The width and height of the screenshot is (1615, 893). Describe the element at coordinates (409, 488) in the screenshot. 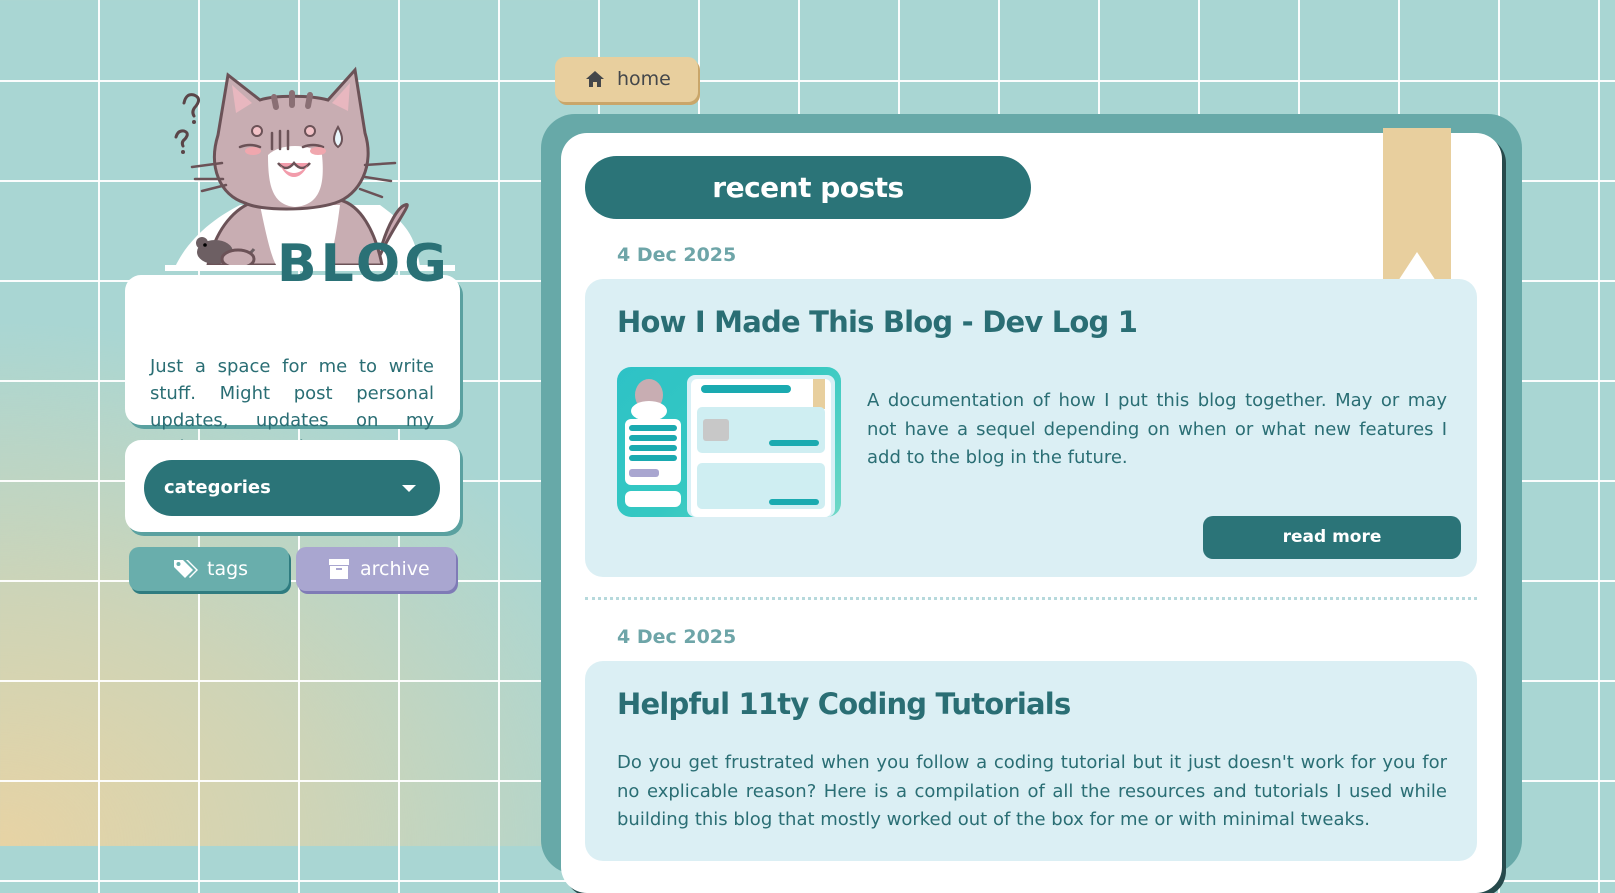

I see `chevron-down-icon` at that location.